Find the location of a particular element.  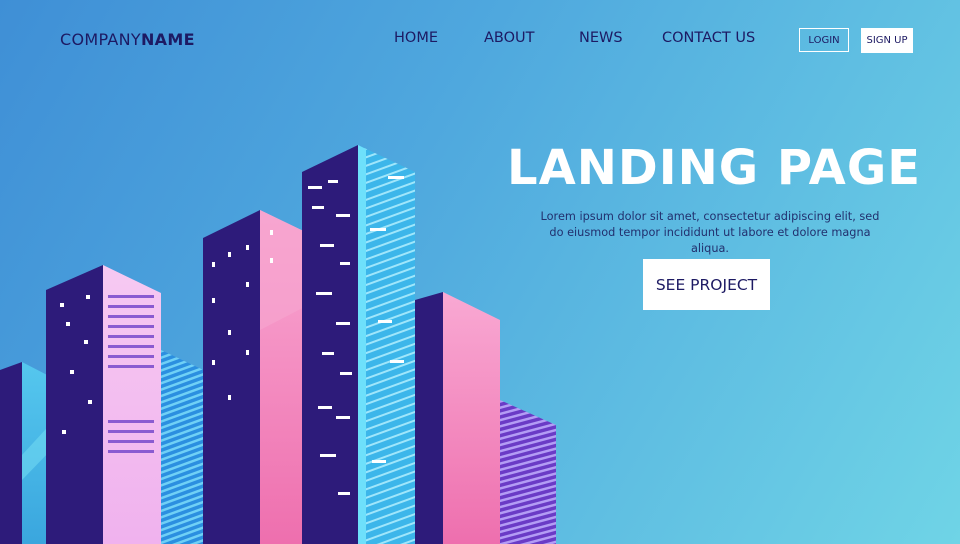

signup-button: SIGN UP is located at coordinates (887, 40).